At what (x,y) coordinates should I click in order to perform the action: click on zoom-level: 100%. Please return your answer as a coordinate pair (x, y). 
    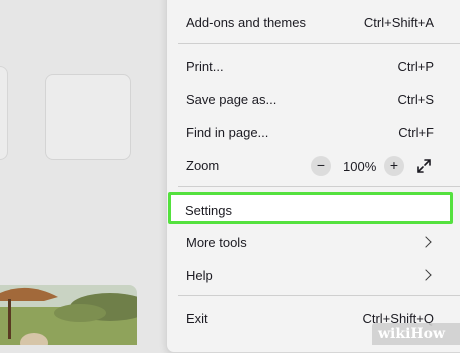
    Looking at the image, I should click on (360, 166).